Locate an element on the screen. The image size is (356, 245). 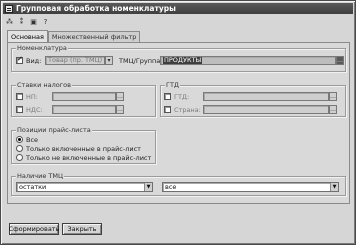
stock-filter-select: все ▼ is located at coordinates (250, 187).